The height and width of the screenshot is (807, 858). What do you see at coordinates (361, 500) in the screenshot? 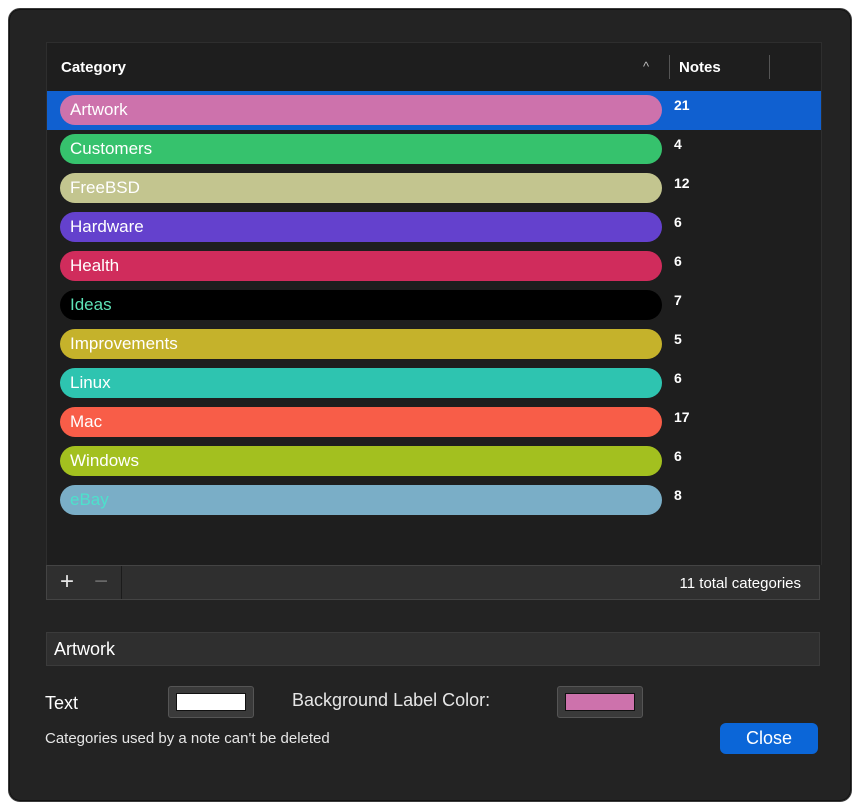
I see `category-pill: eBay` at bounding box center [361, 500].